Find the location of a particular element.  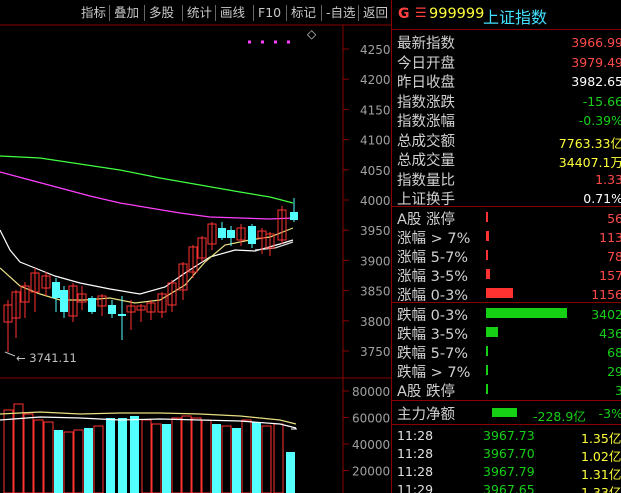

quote-value: -0.39% is located at coordinates (599, 120).